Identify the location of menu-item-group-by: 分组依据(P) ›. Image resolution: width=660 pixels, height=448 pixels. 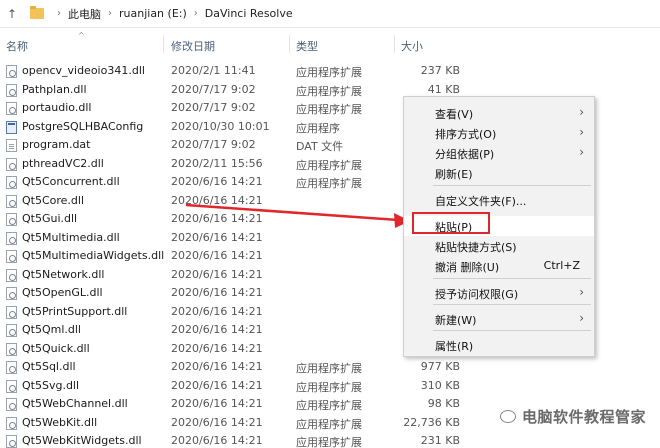
(499, 153).